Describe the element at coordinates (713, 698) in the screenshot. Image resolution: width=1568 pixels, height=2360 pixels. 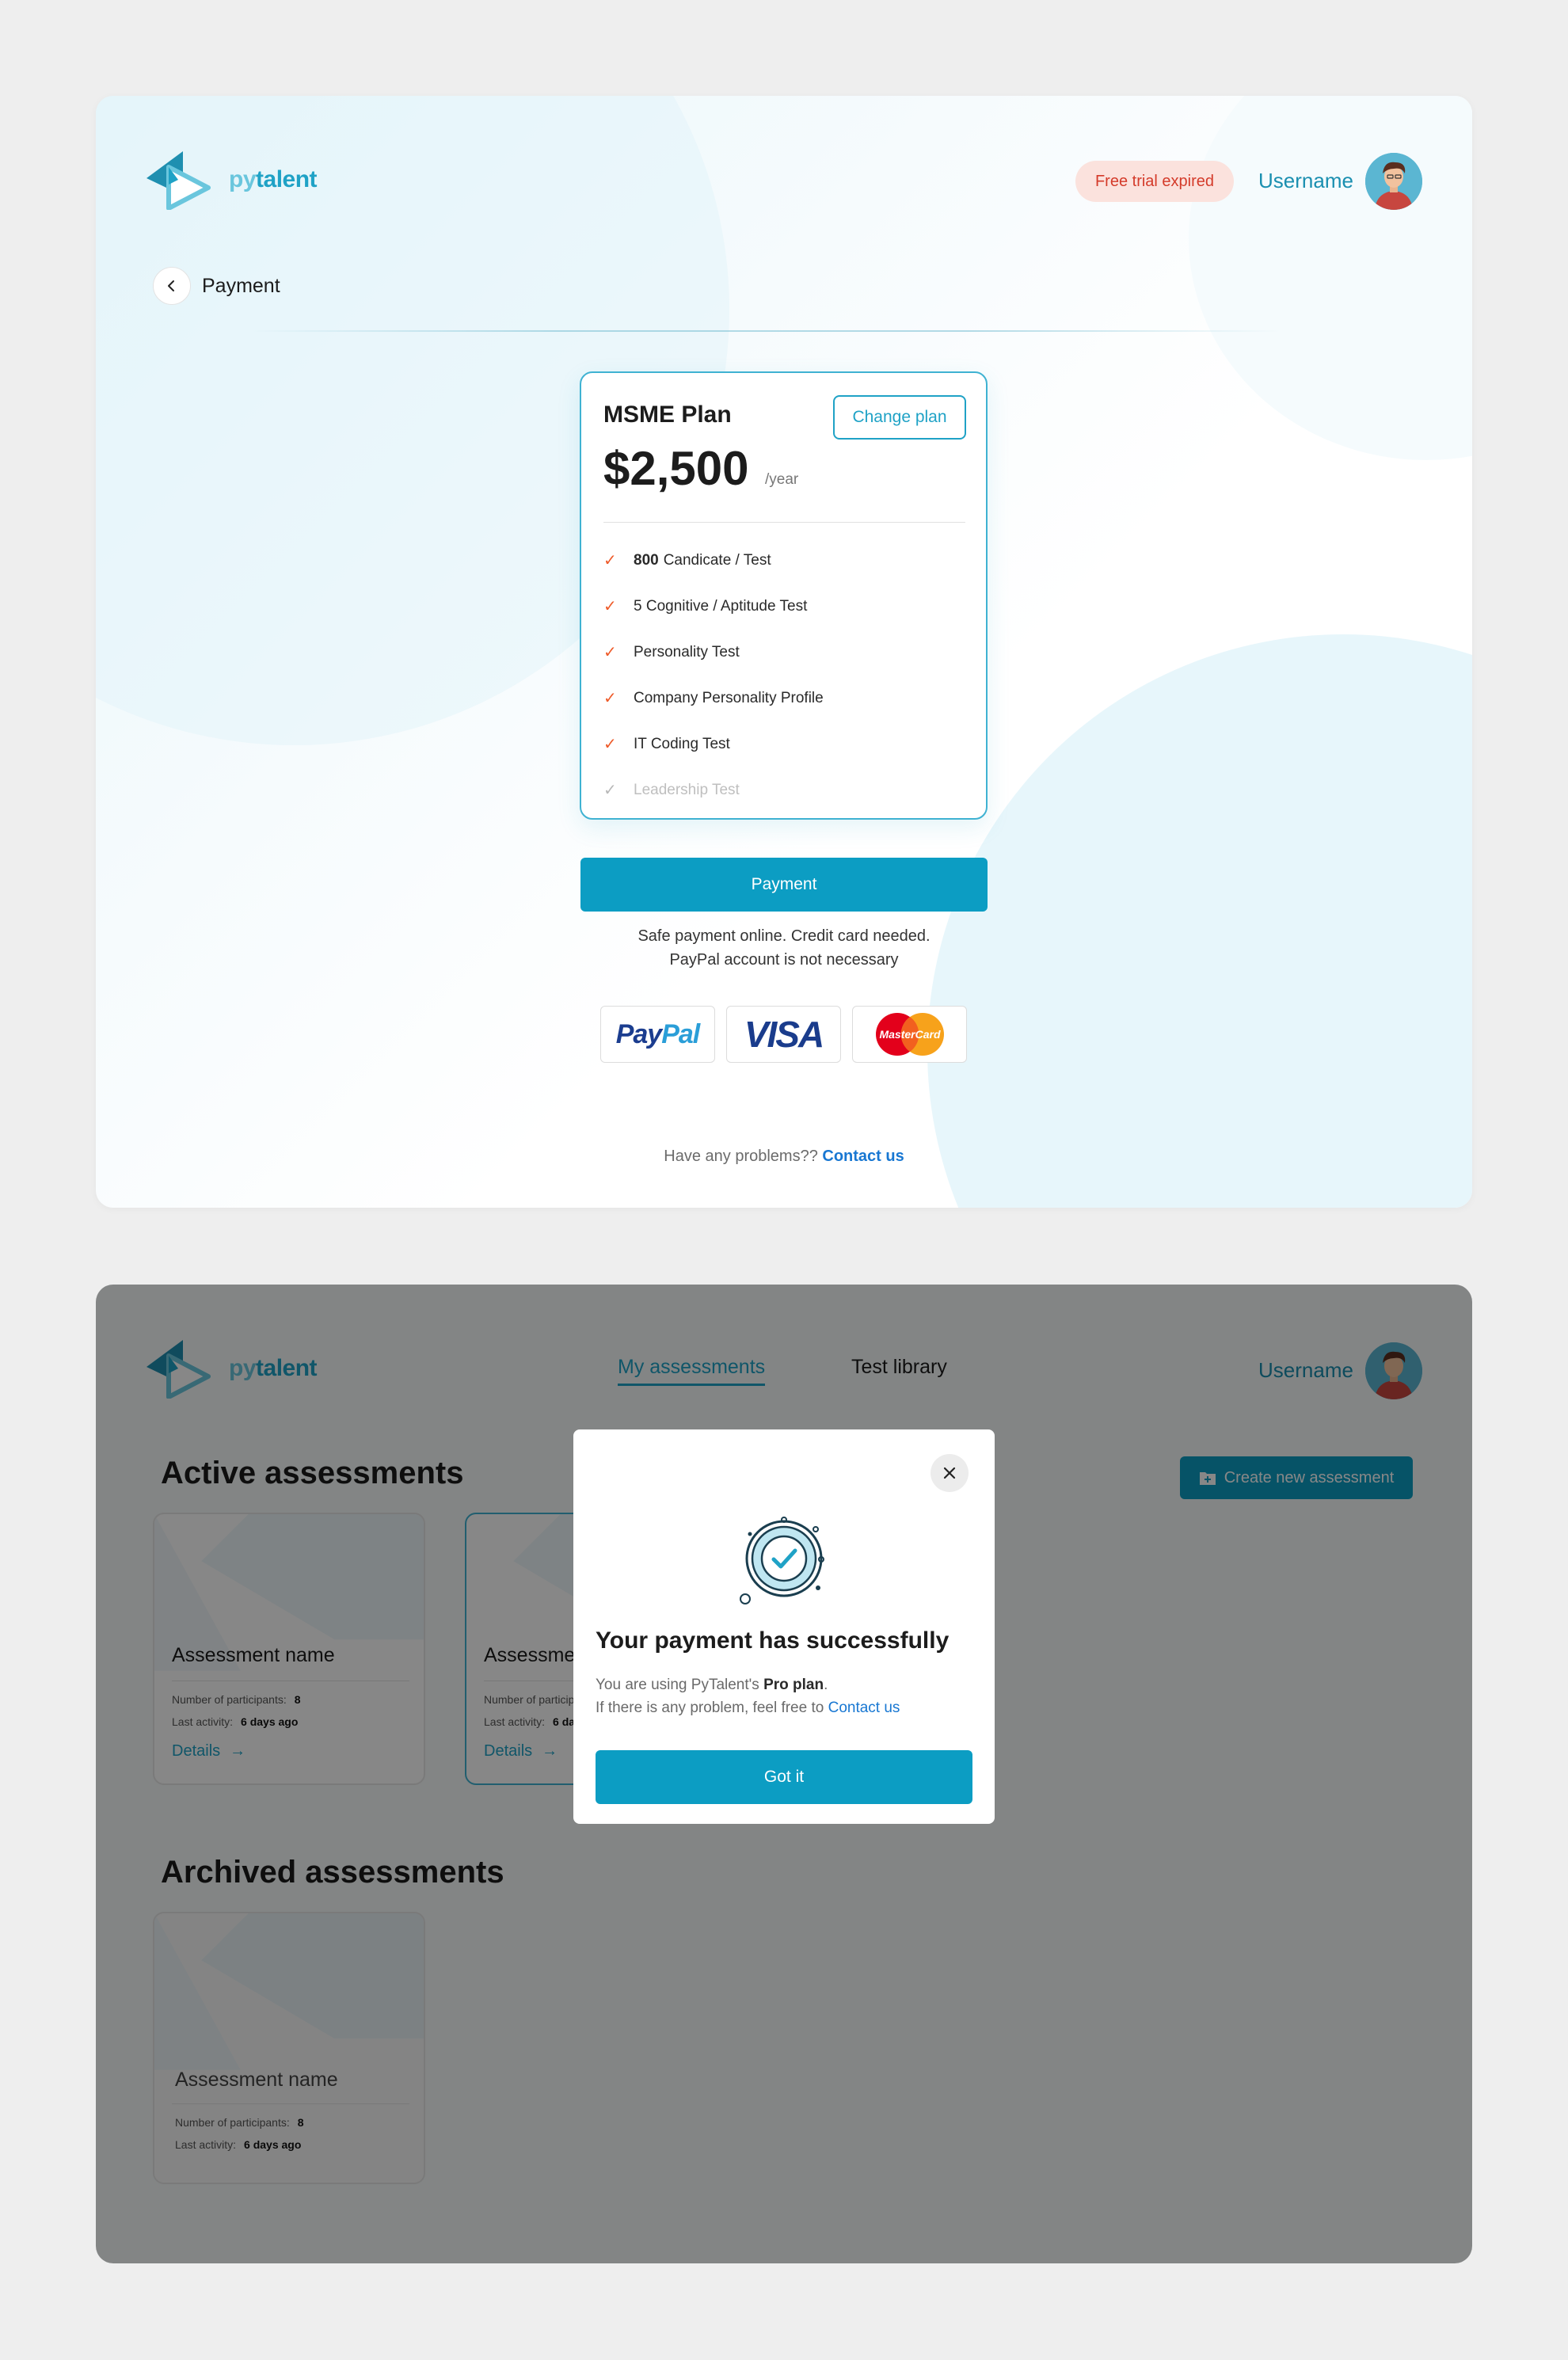
I see `feature-item: ✓ Company Personality Profile` at that location.